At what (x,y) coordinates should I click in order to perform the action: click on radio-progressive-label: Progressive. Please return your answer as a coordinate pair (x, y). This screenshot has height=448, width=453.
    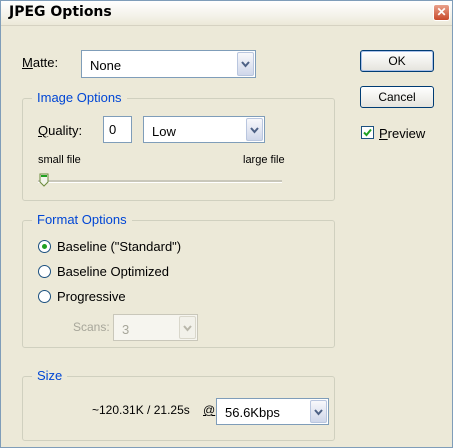
    Looking at the image, I should click on (91, 296).